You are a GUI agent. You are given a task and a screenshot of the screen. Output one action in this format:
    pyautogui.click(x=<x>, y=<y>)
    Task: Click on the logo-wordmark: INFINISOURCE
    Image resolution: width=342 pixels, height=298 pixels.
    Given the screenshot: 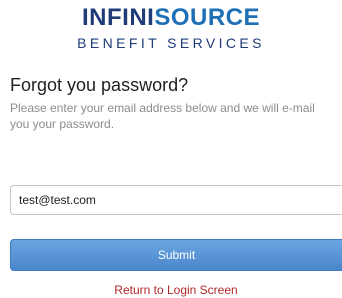 What is the action you would take?
    pyautogui.click(x=171, y=18)
    